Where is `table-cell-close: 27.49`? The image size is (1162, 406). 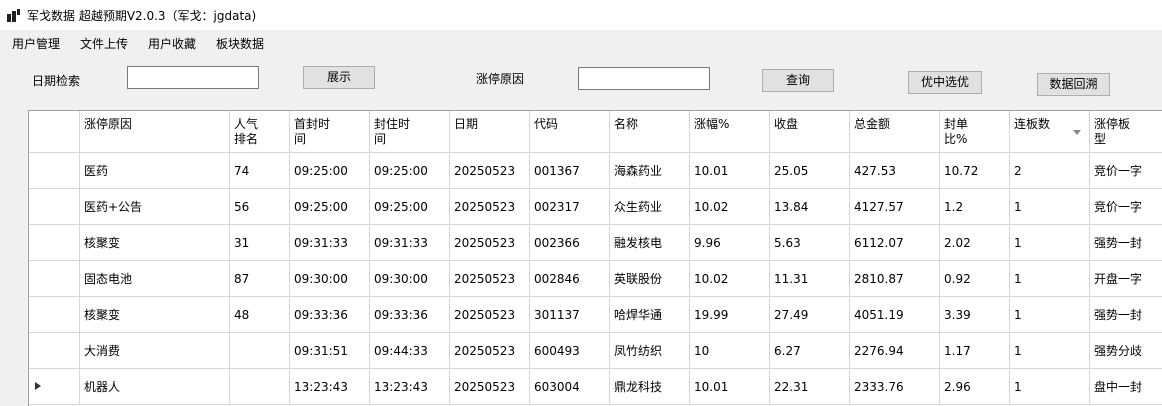 table-cell-close: 27.49 is located at coordinates (810, 315).